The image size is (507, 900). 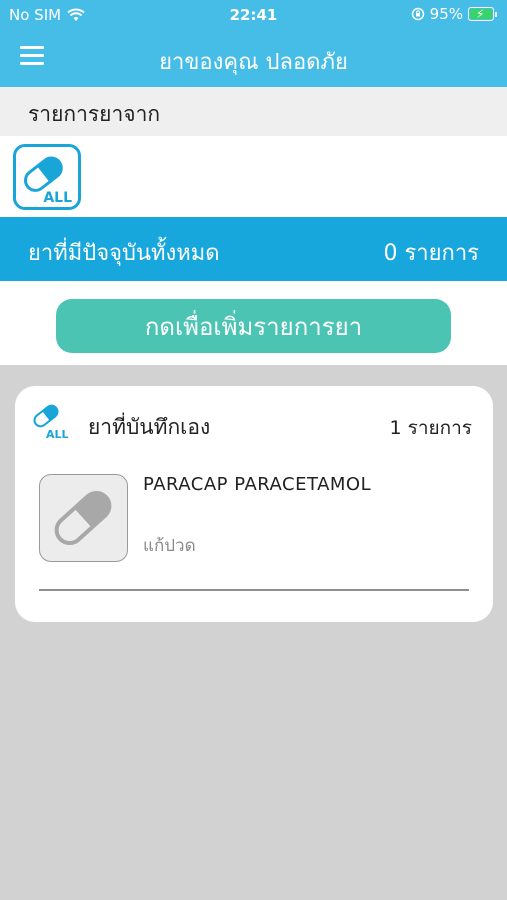 I want to click on source-header: รายการยาจาก, so click(x=253, y=111).